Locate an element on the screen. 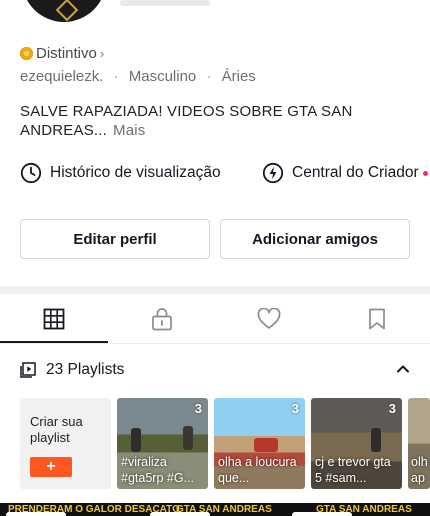  username: ezequielezk. is located at coordinates (62, 76).